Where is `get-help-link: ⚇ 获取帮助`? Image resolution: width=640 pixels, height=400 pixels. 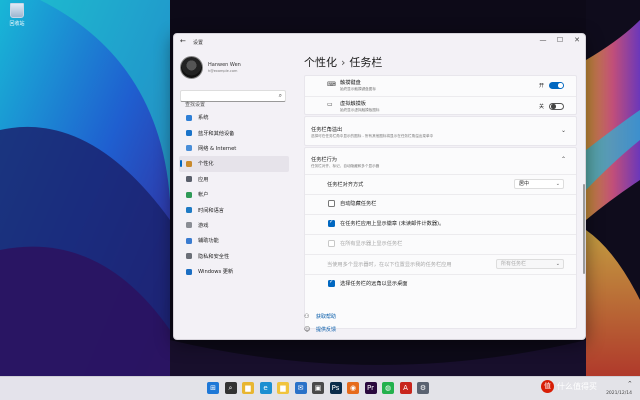
get-help-link: ⚇ 获取帮助 is located at coordinates (320, 316).